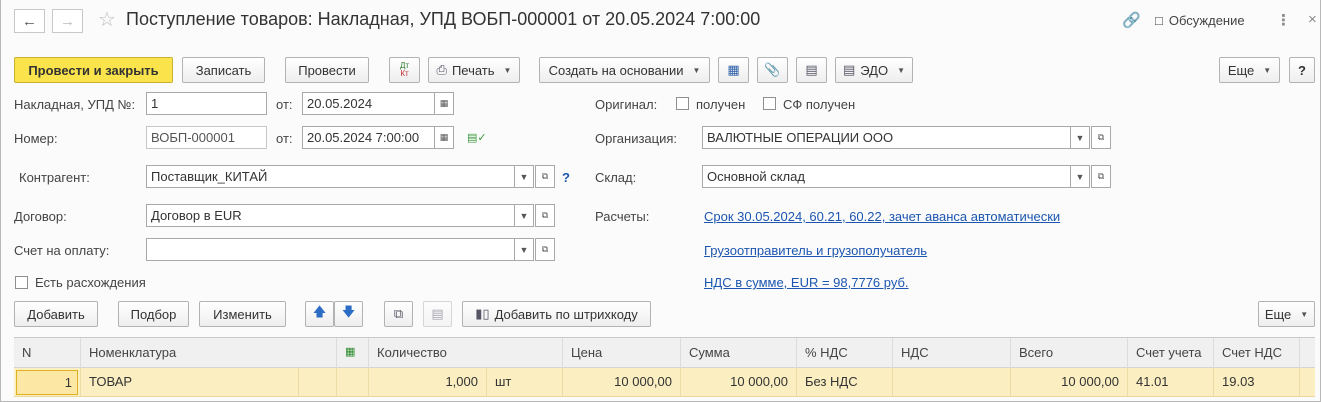 The height and width of the screenshot is (402, 1321). Describe the element at coordinates (844, 382) in the screenshot. I see `cell-vat-rate: Без НДС` at that location.